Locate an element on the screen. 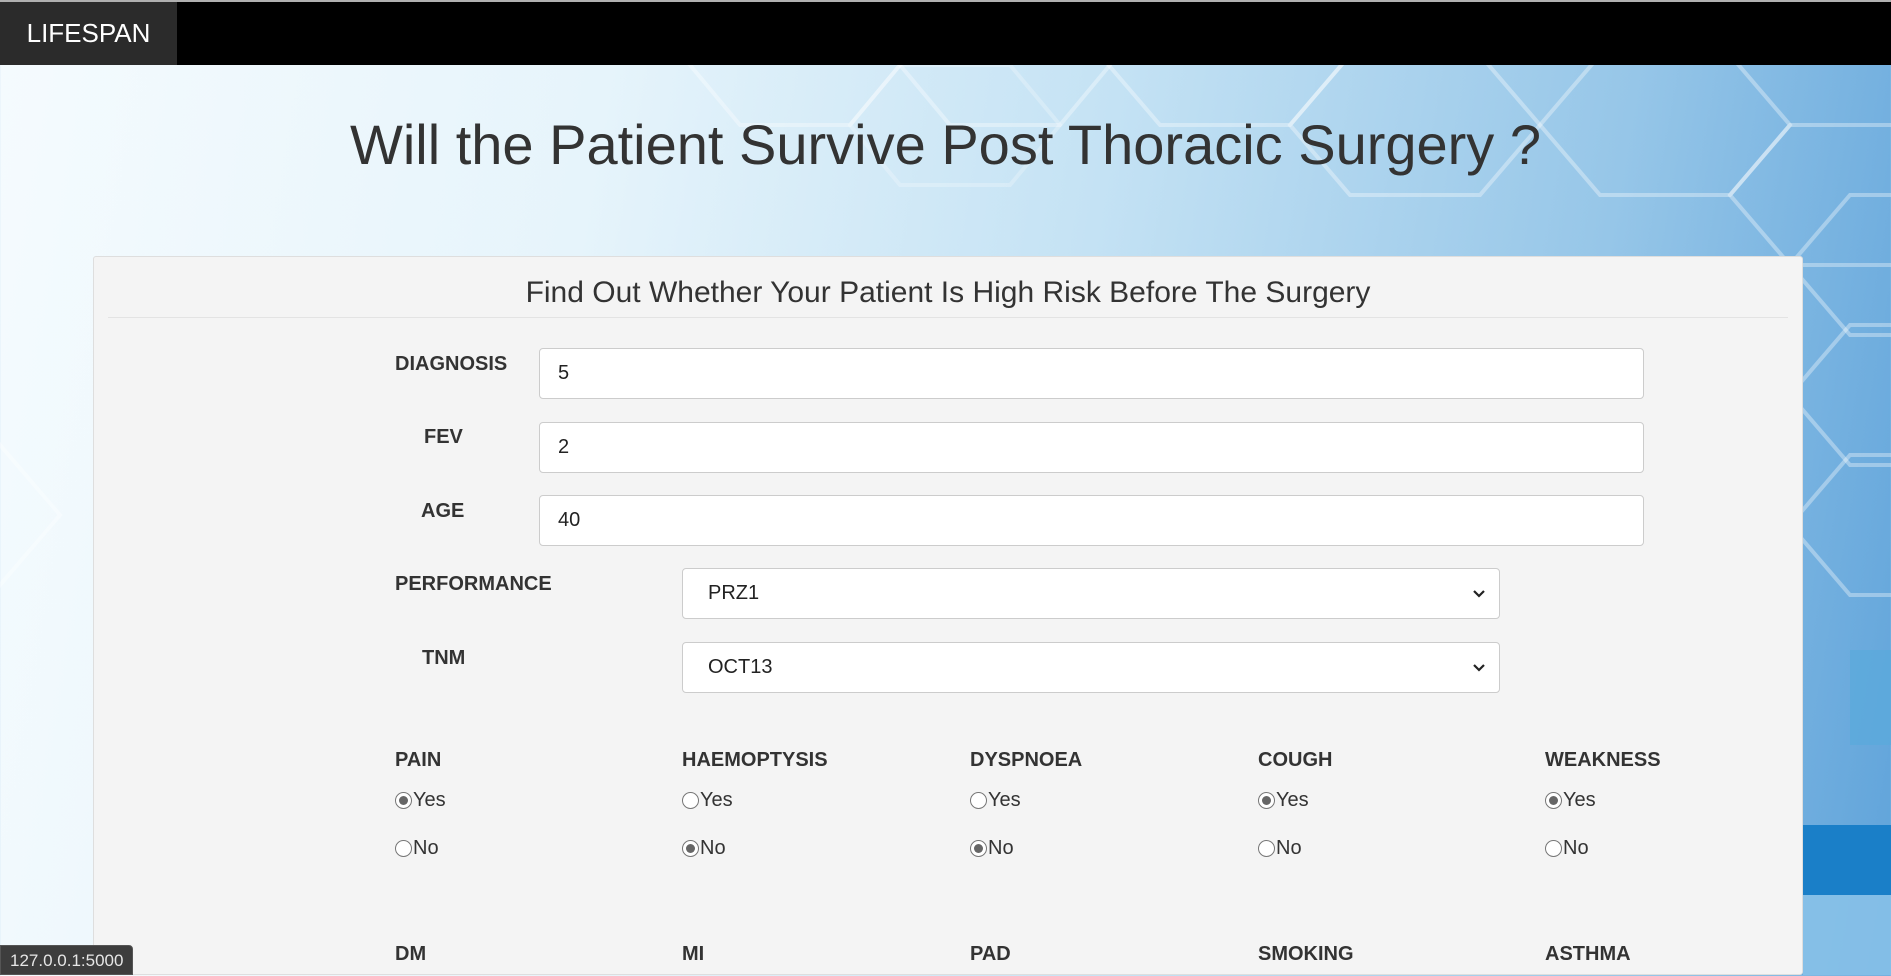 Image resolution: width=1891 pixels, height=976 pixels. tnm-select: OCT13 is located at coordinates (1091, 667).